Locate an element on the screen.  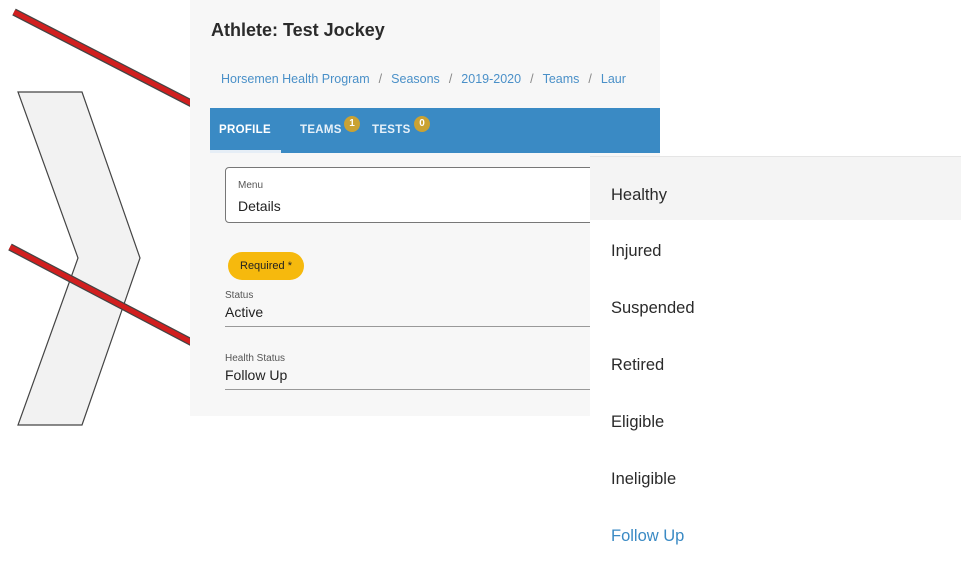
breadcrumb-item-season-year: 2019-2020 is located at coordinates (491, 79).